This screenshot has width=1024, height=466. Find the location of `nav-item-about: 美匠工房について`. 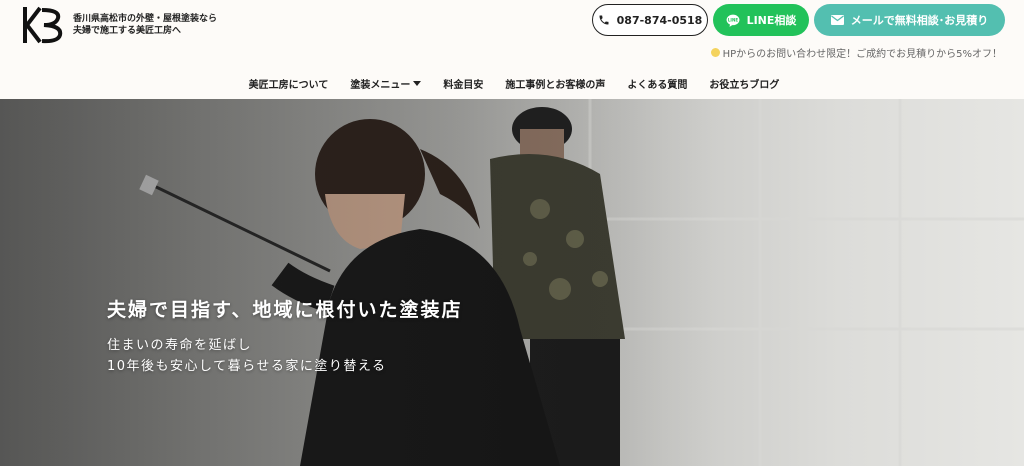

nav-item-about: 美匠工房について is located at coordinates (289, 83).